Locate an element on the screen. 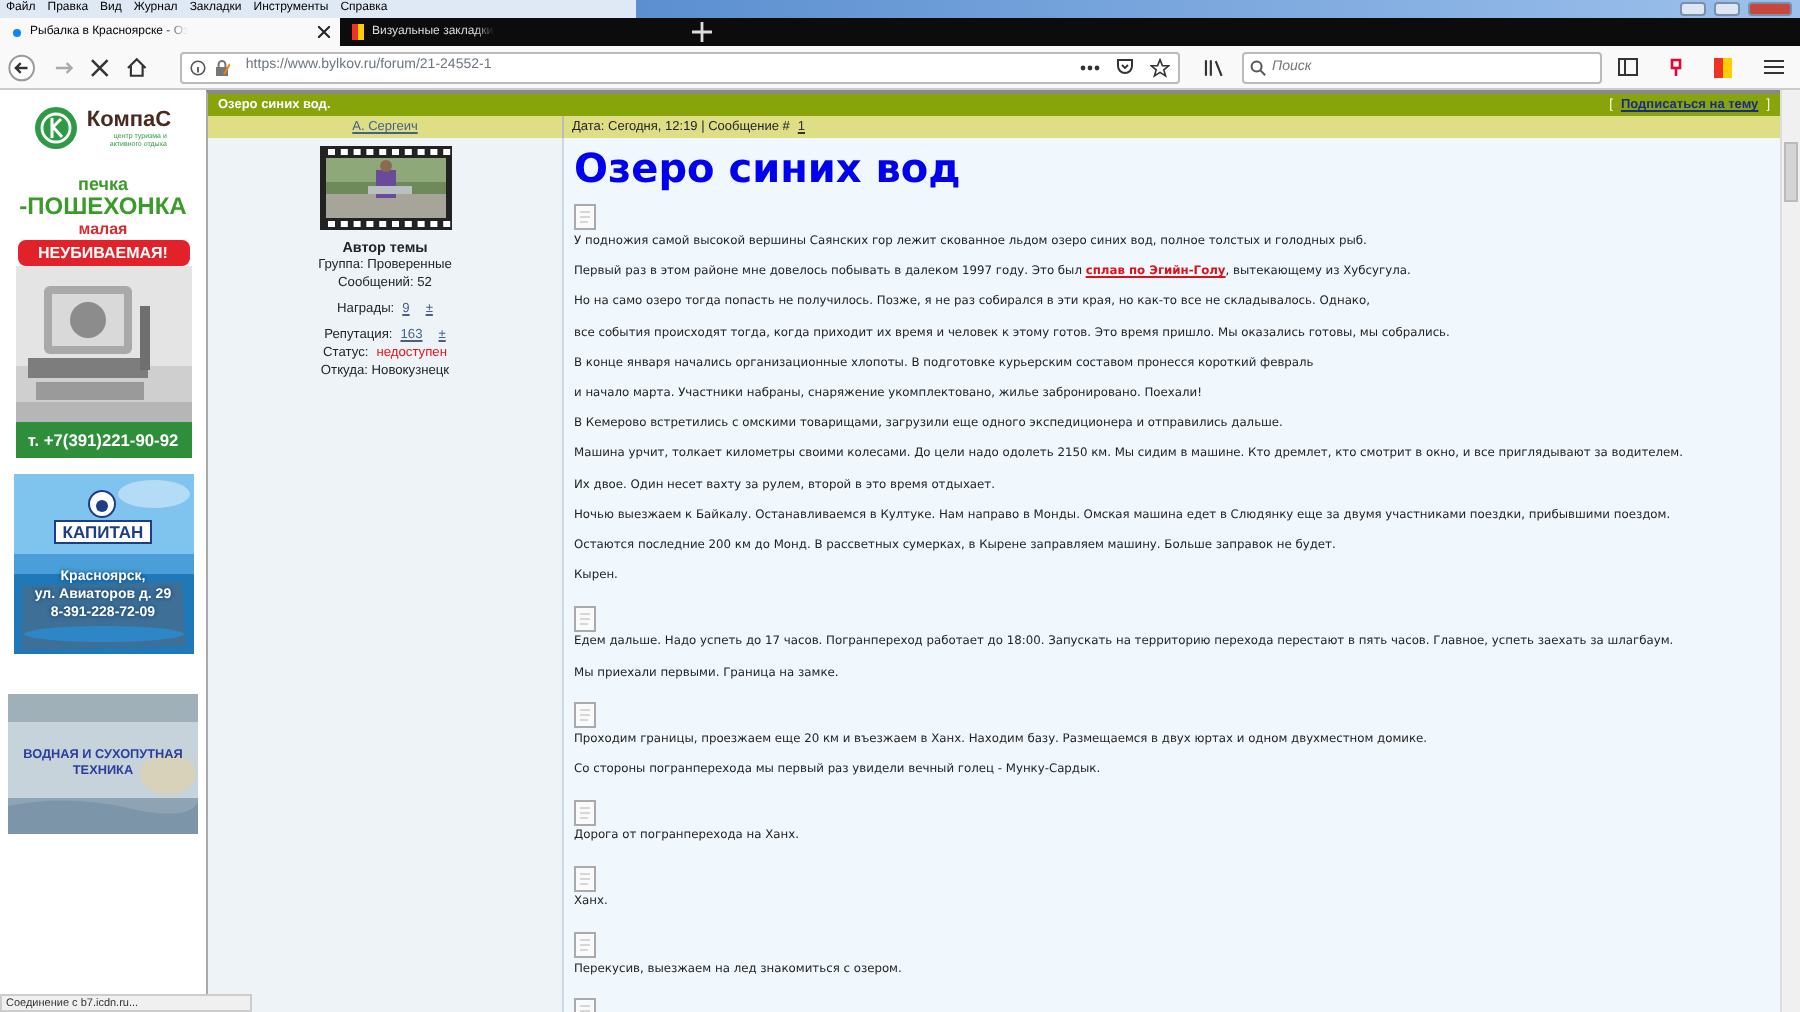  ad-text: печка is located at coordinates (103, 184).